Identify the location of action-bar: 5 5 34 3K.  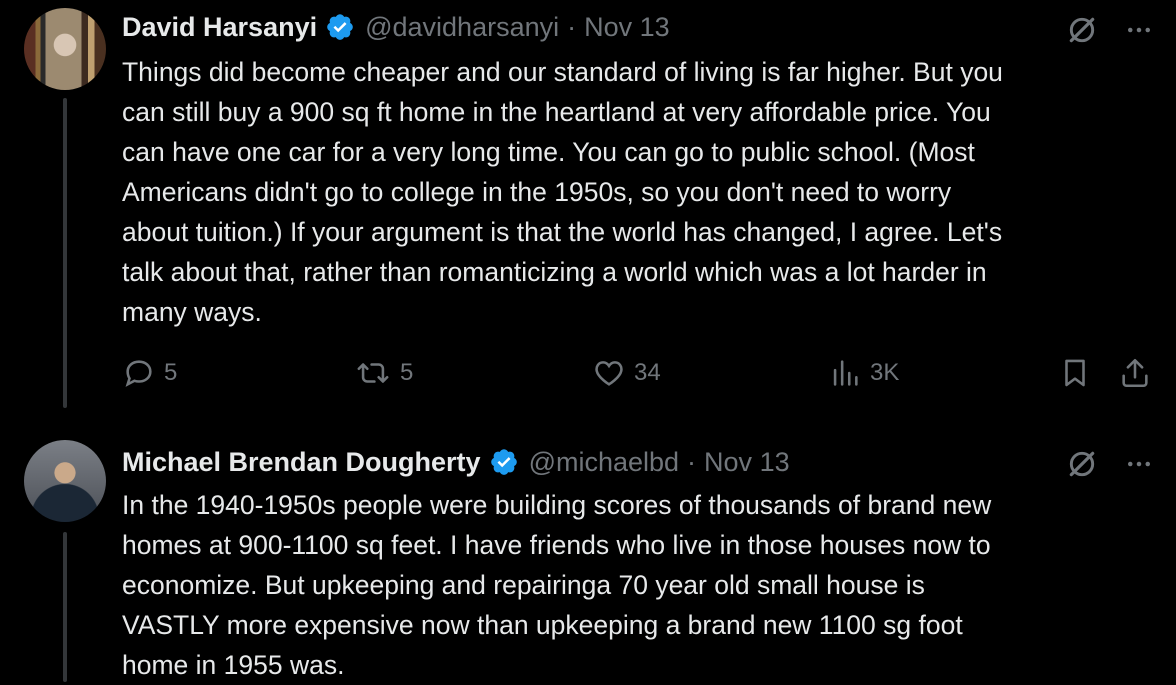
(638, 376).